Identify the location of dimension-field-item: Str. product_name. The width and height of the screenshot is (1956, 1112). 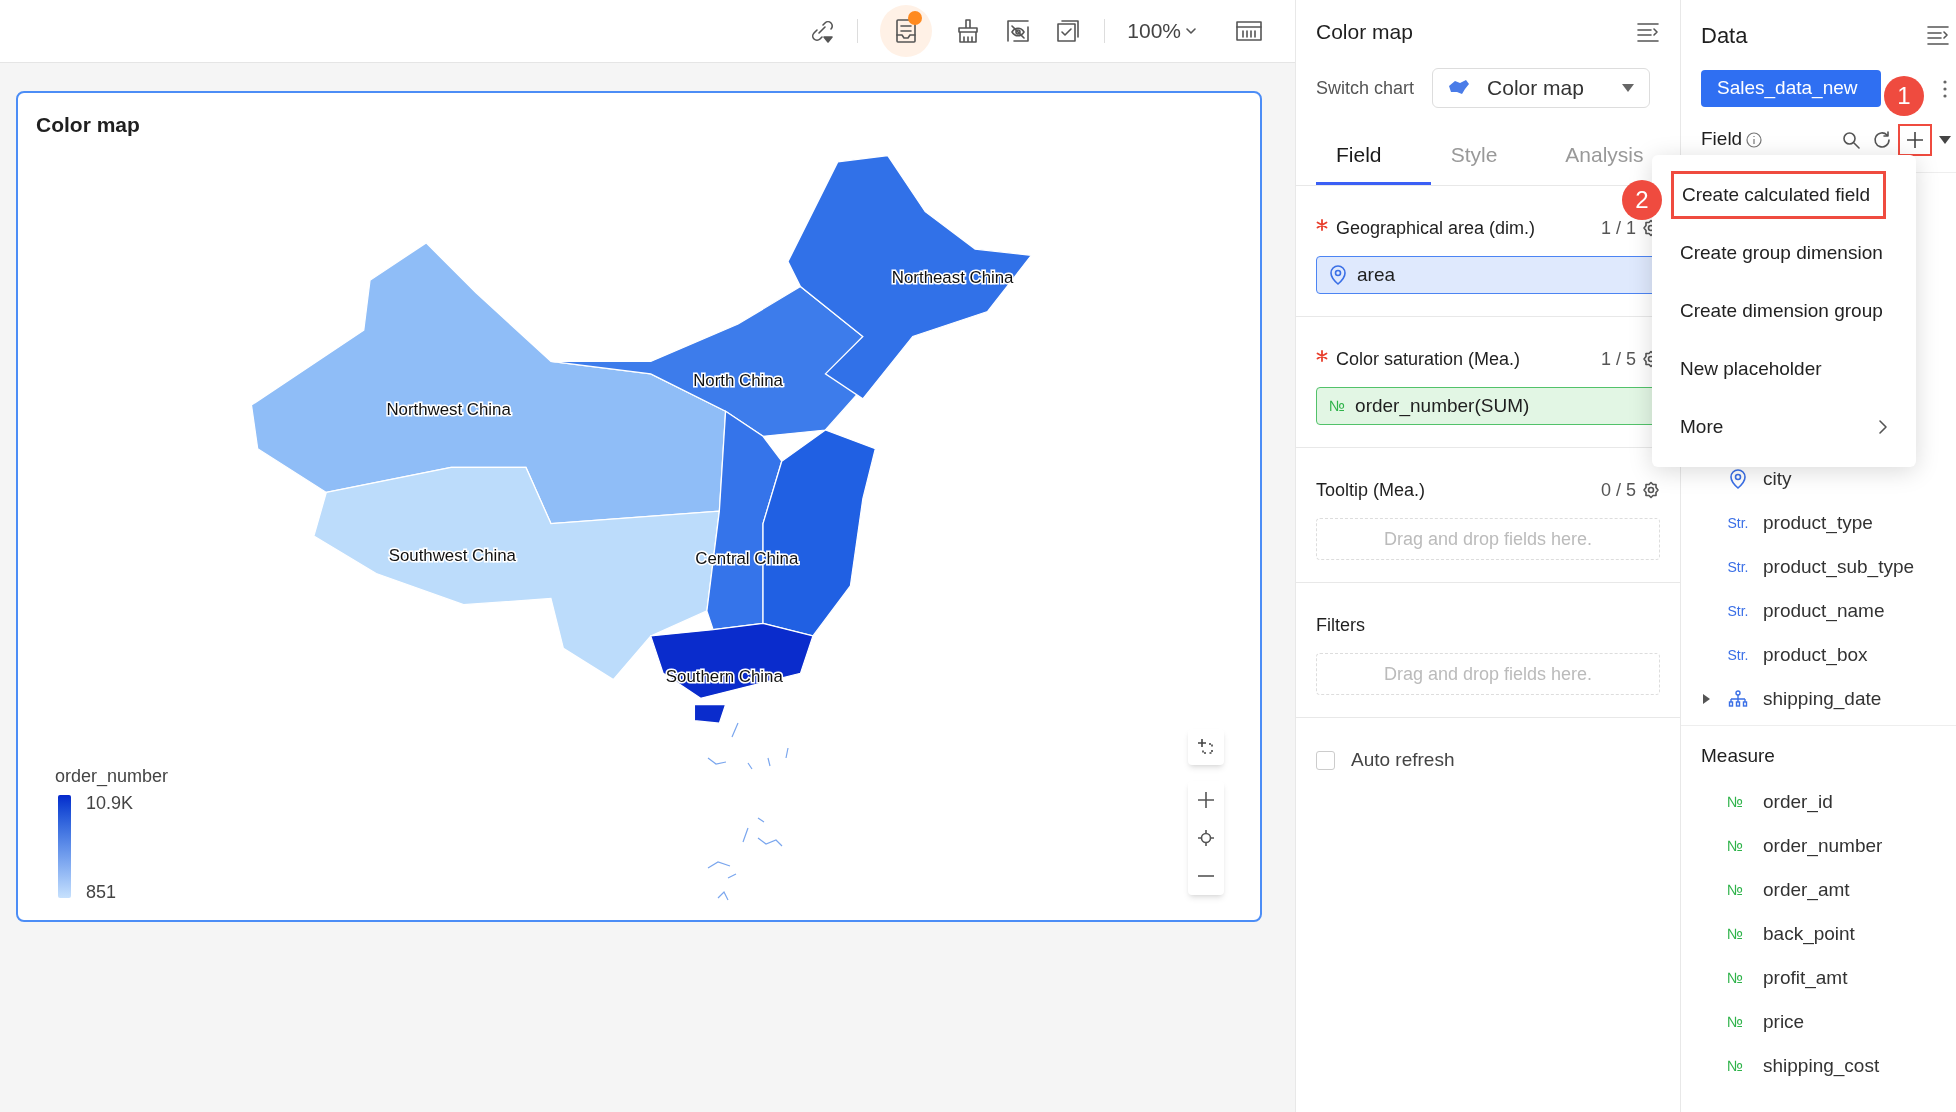
(1818, 611).